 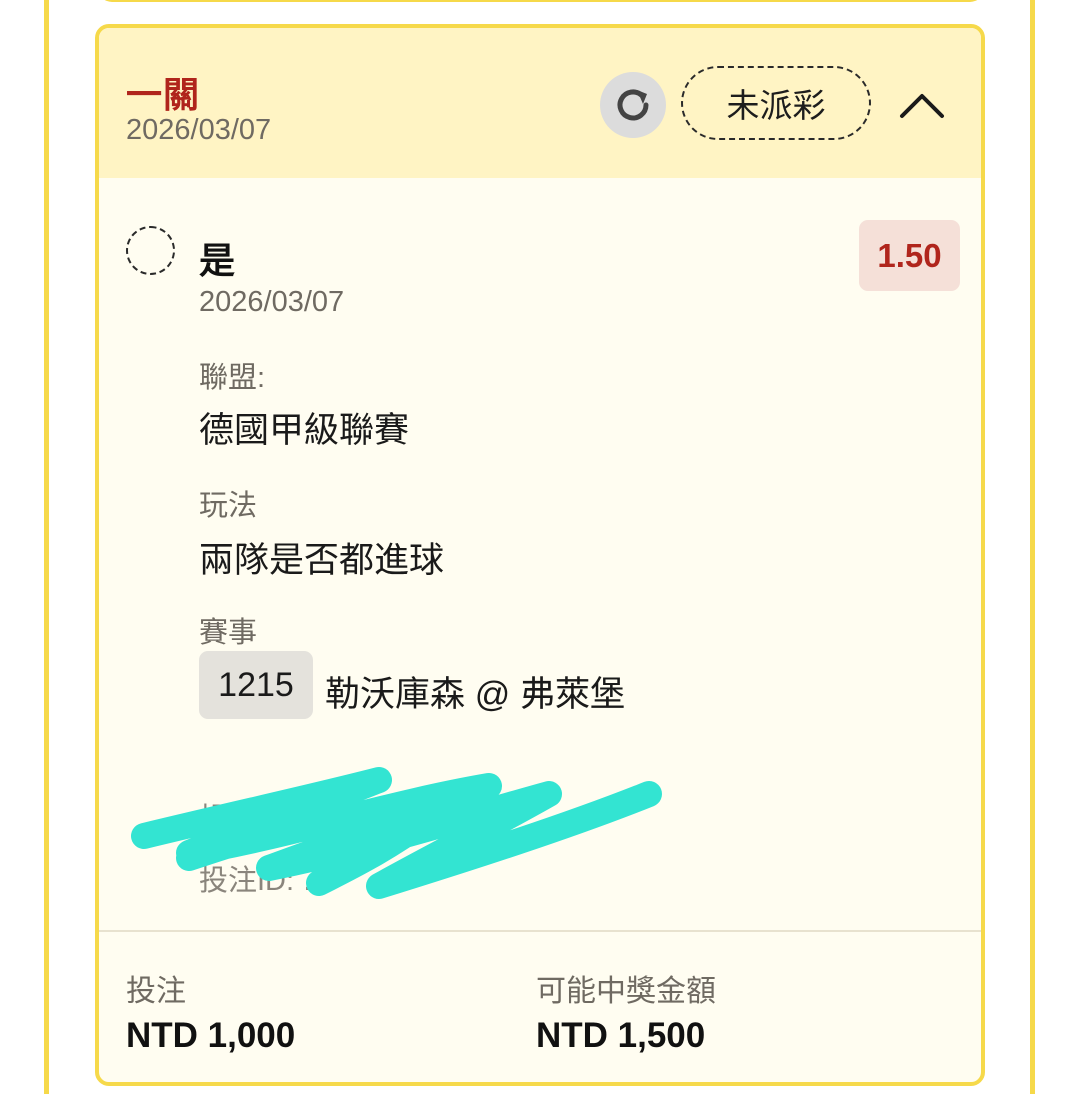 I want to click on chevron-up-icon, so click(x=922, y=106).